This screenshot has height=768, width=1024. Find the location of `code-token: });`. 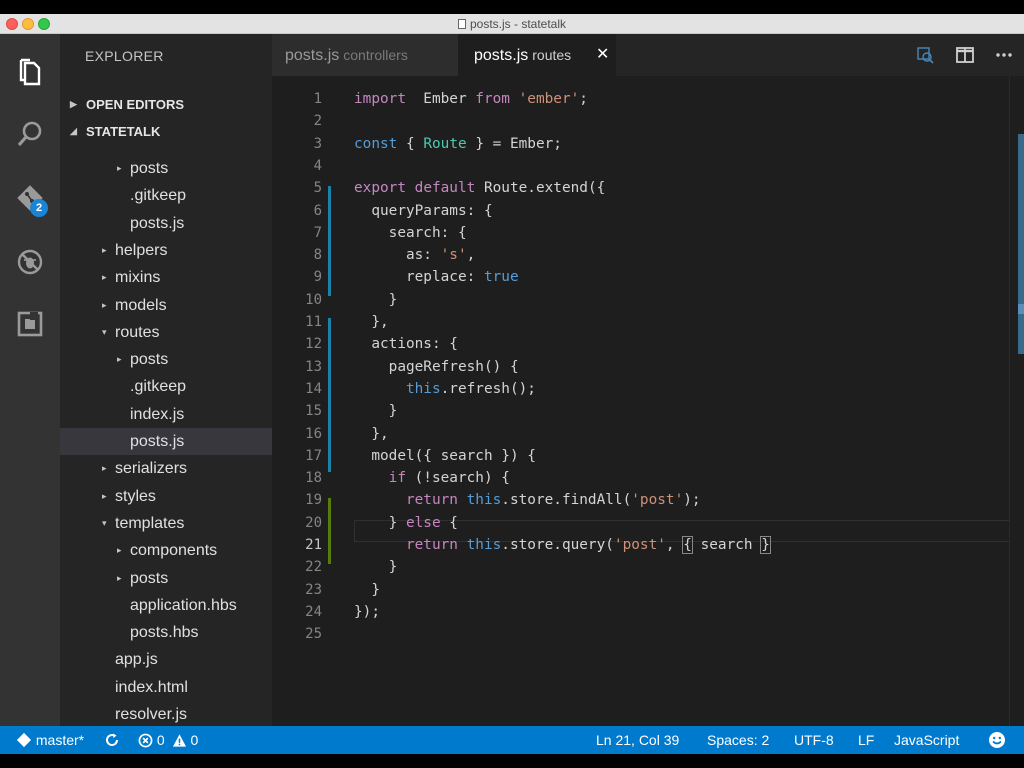

code-token: }); is located at coordinates (367, 611).